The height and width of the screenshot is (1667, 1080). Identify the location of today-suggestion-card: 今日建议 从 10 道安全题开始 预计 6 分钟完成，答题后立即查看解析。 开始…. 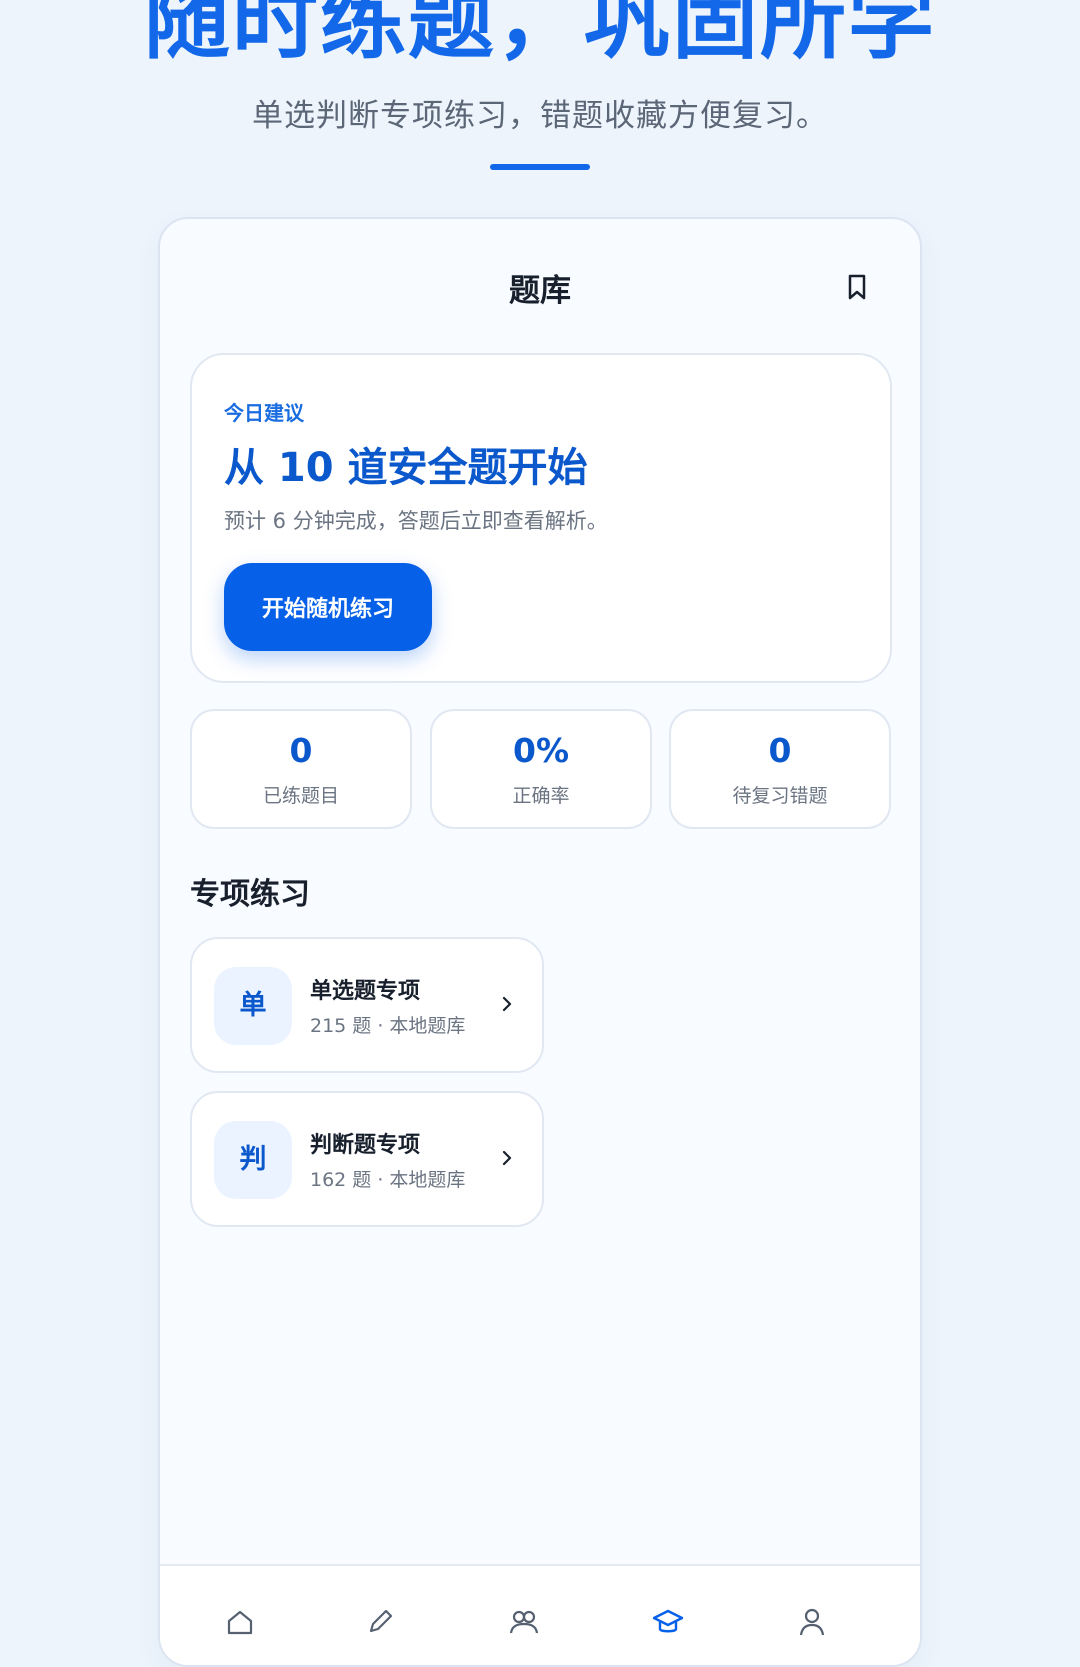
(541, 518).